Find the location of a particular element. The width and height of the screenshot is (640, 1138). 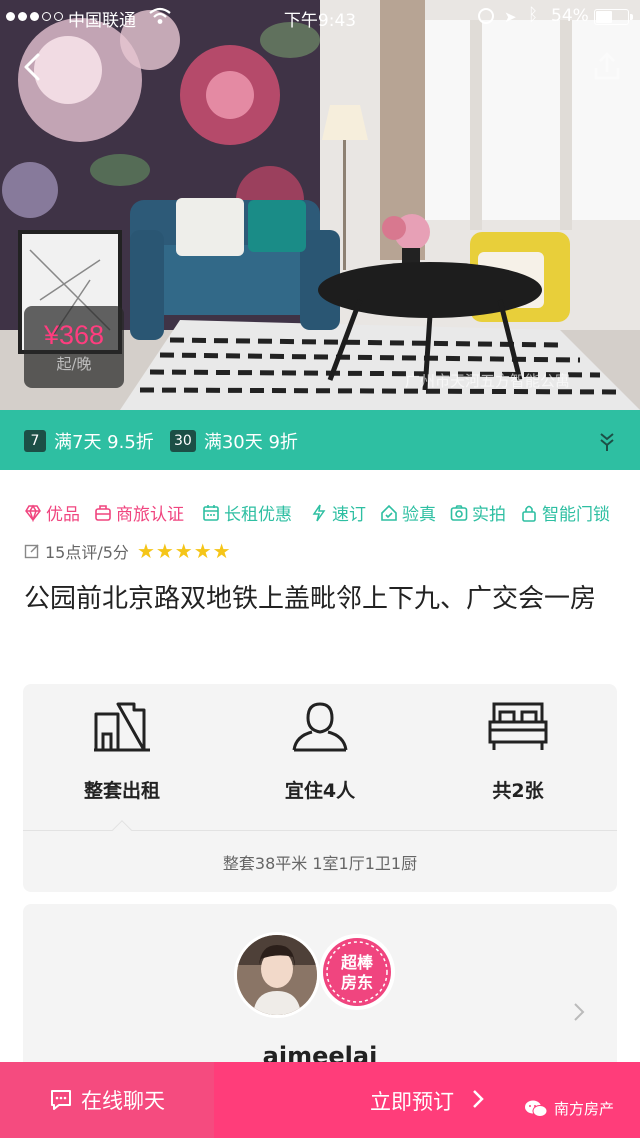

discount-text: 满30天 9折 is located at coordinates (250, 442).